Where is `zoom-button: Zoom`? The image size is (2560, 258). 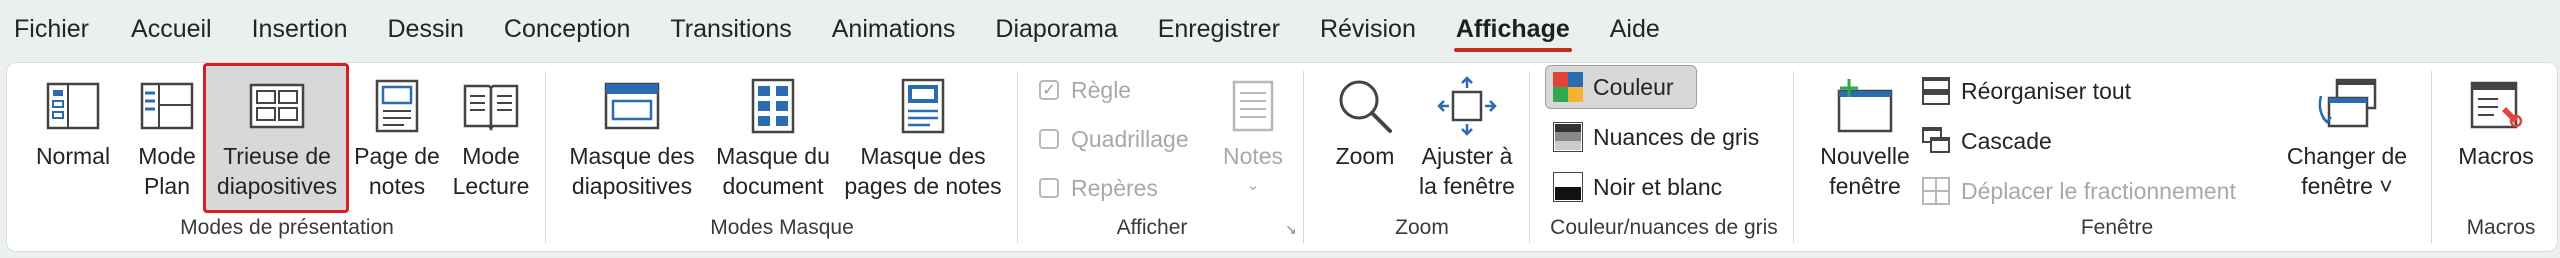
zoom-button: Zoom is located at coordinates (1365, 139).